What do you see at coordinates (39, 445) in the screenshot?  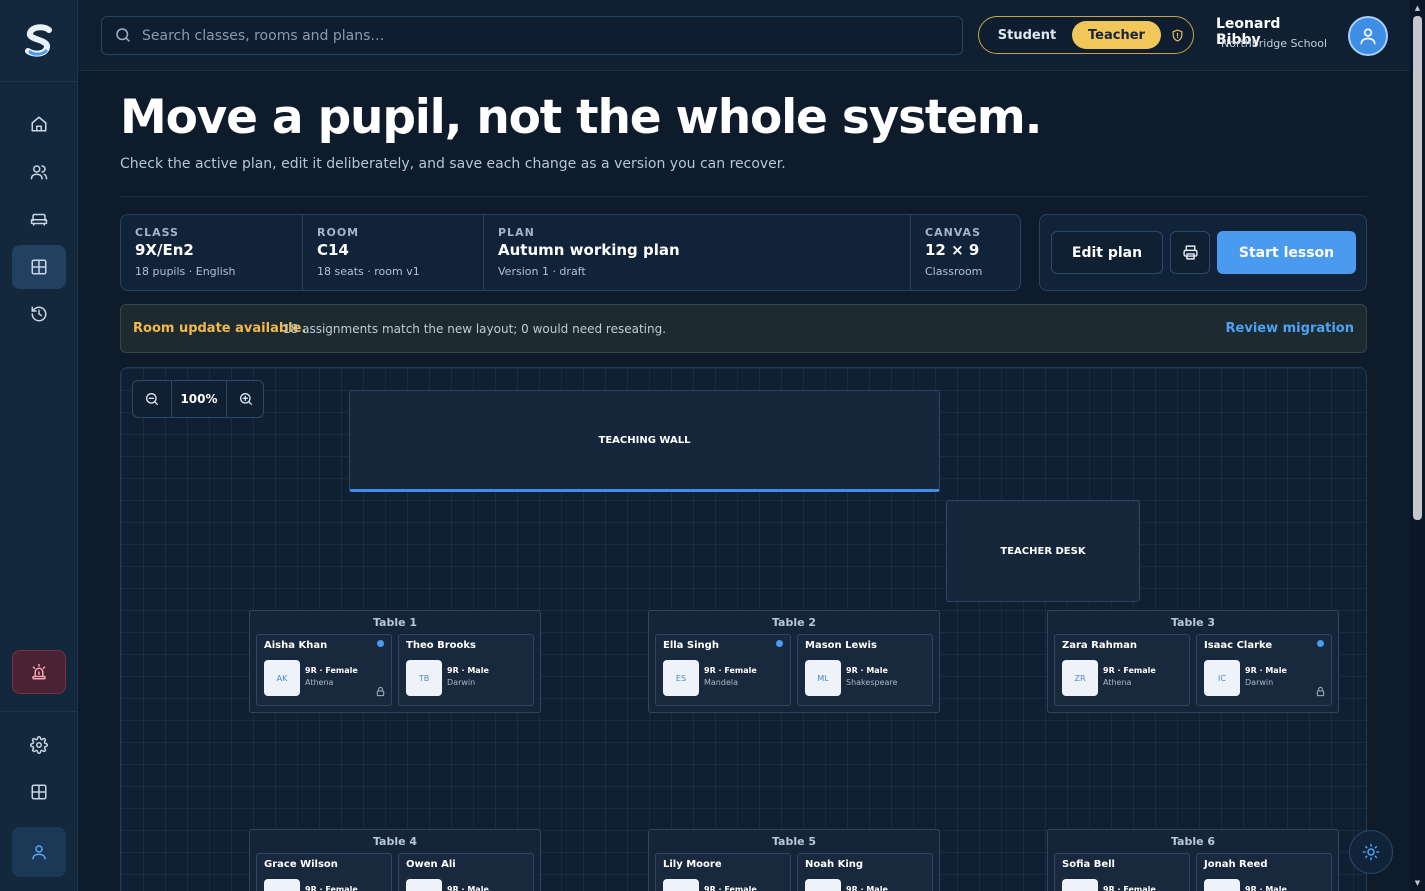 I see `sidebar` at bounding box center [39, 445].